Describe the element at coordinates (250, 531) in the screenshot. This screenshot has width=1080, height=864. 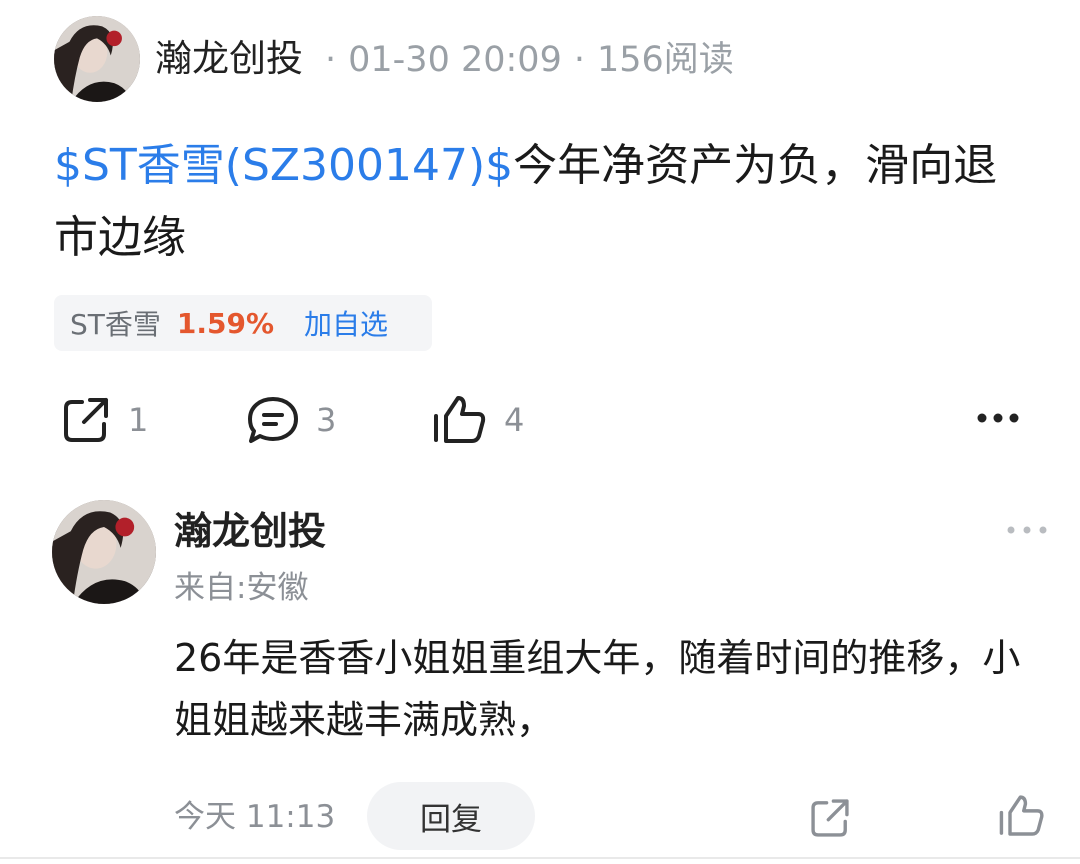
I see `comment-author-name: 瀚龙创投` at that location.